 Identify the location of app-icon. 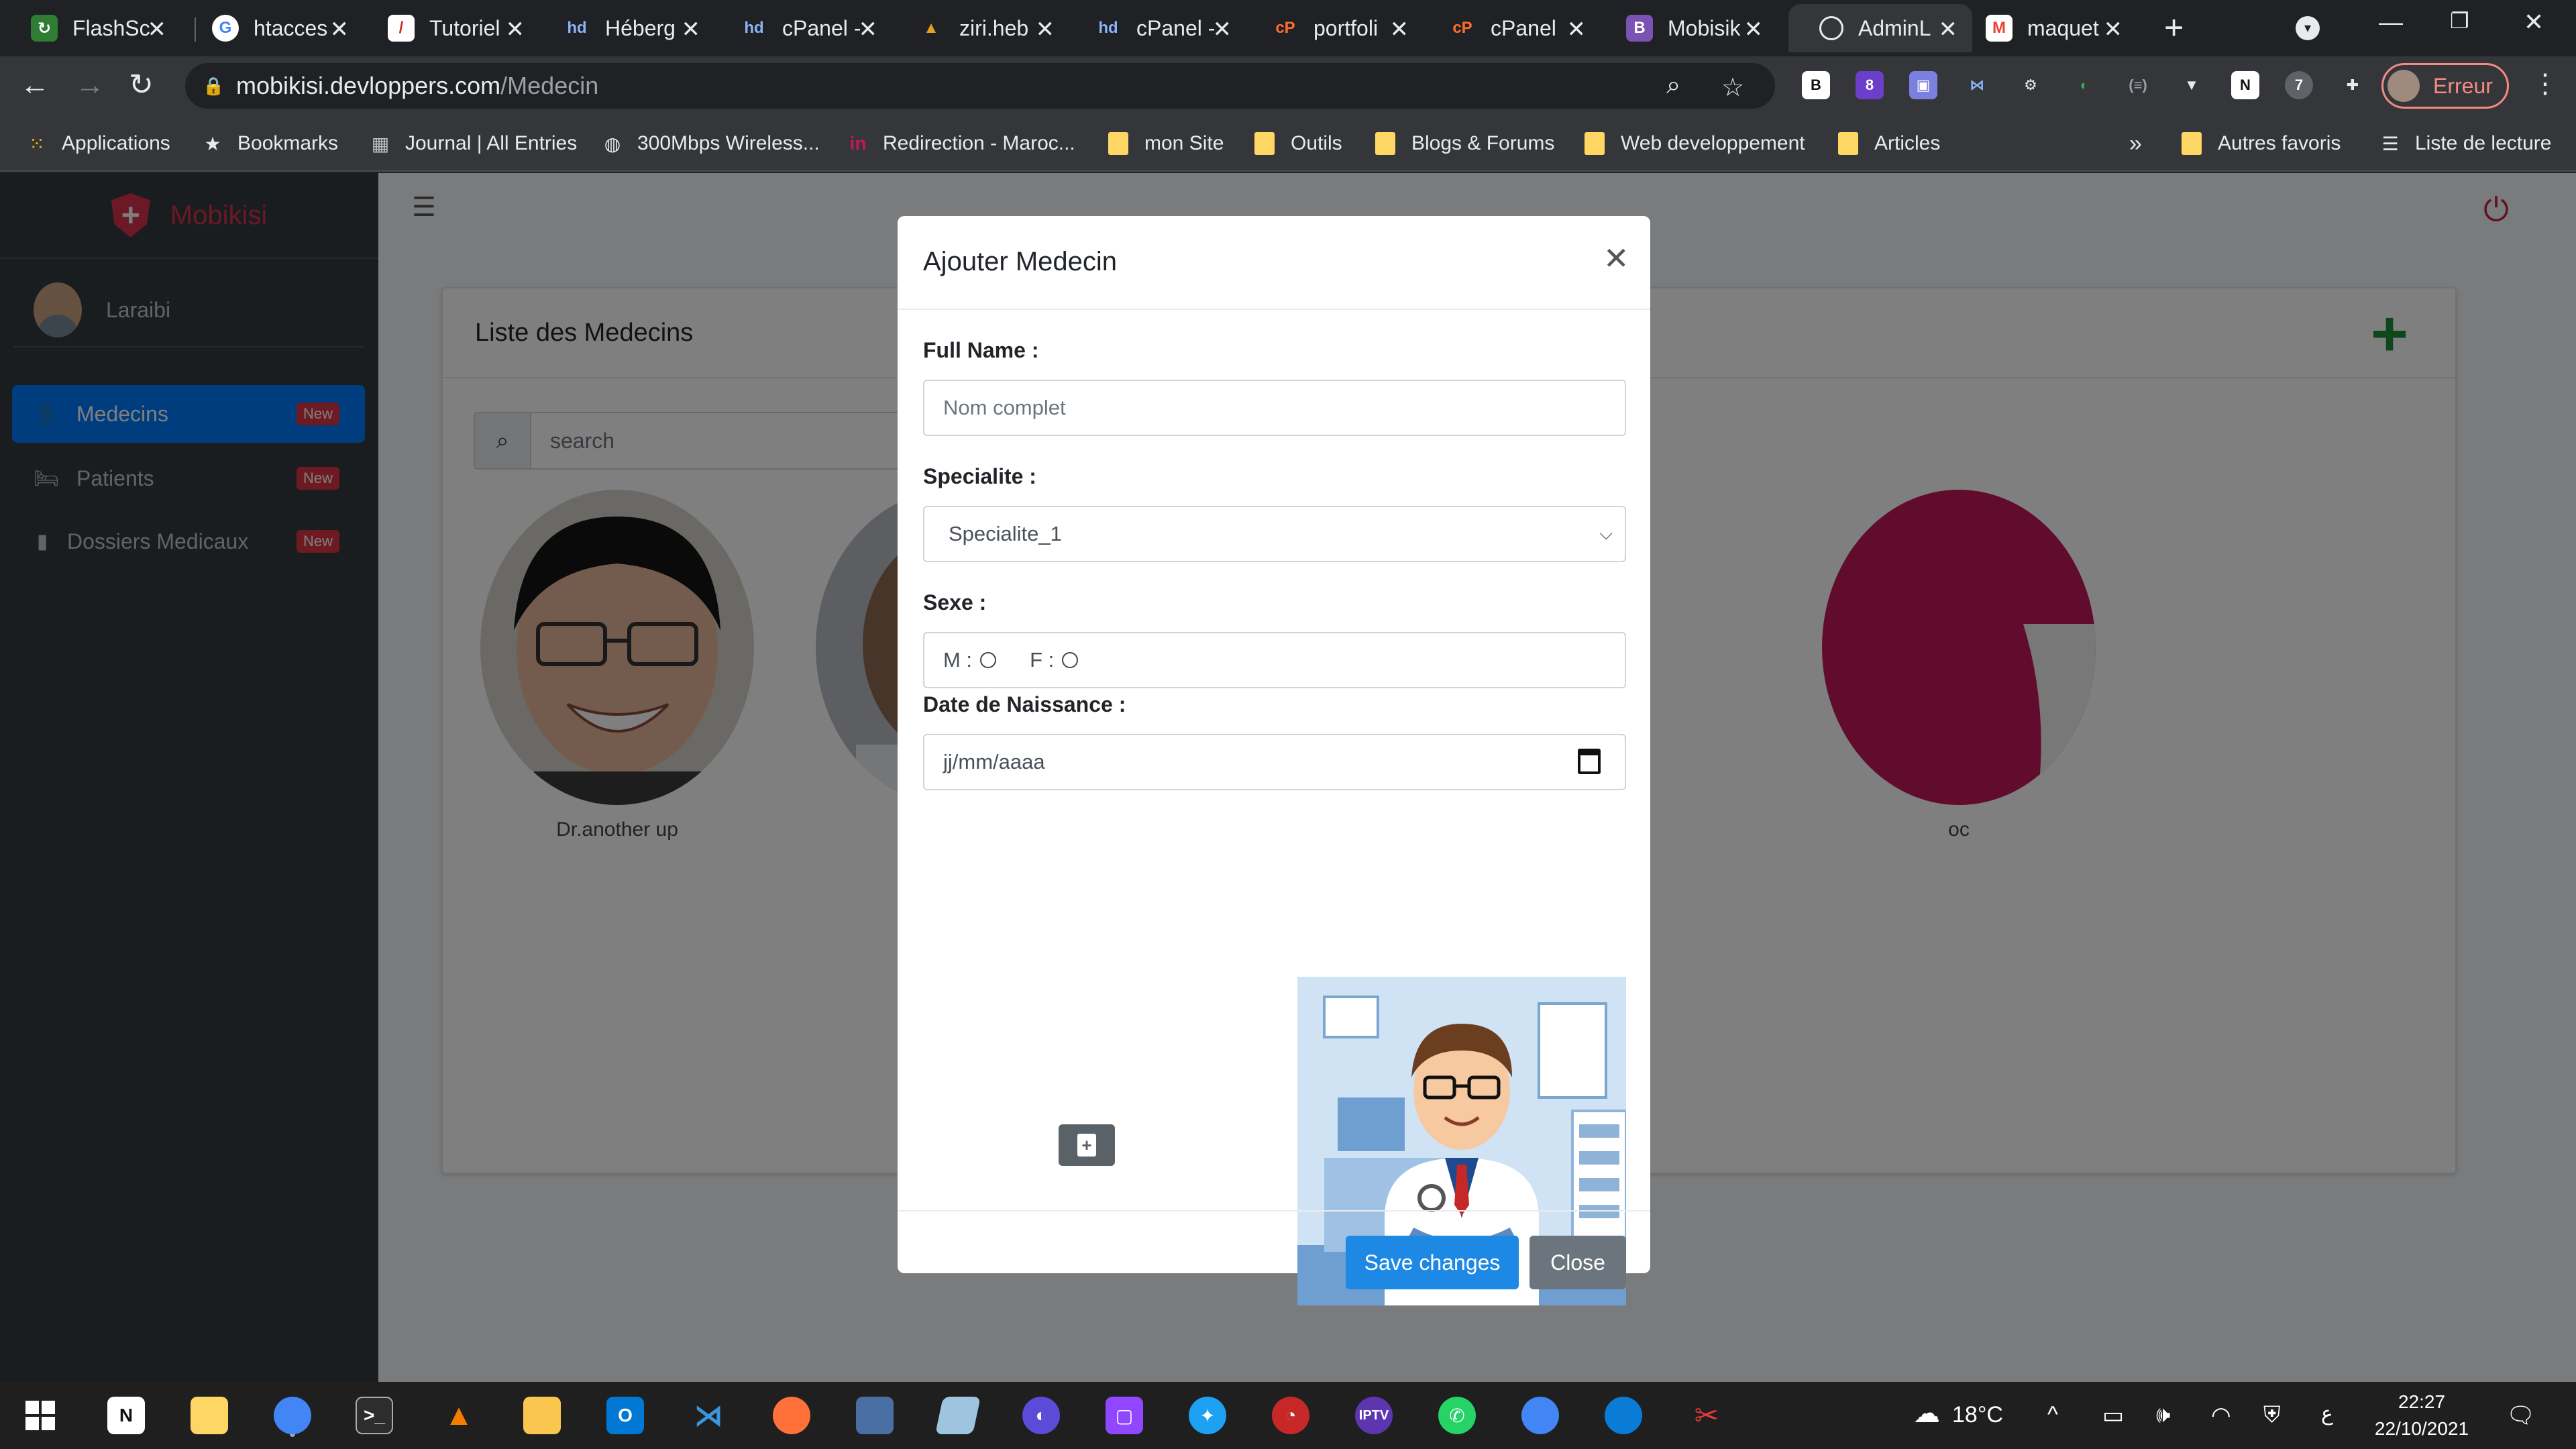
(958, 1415).